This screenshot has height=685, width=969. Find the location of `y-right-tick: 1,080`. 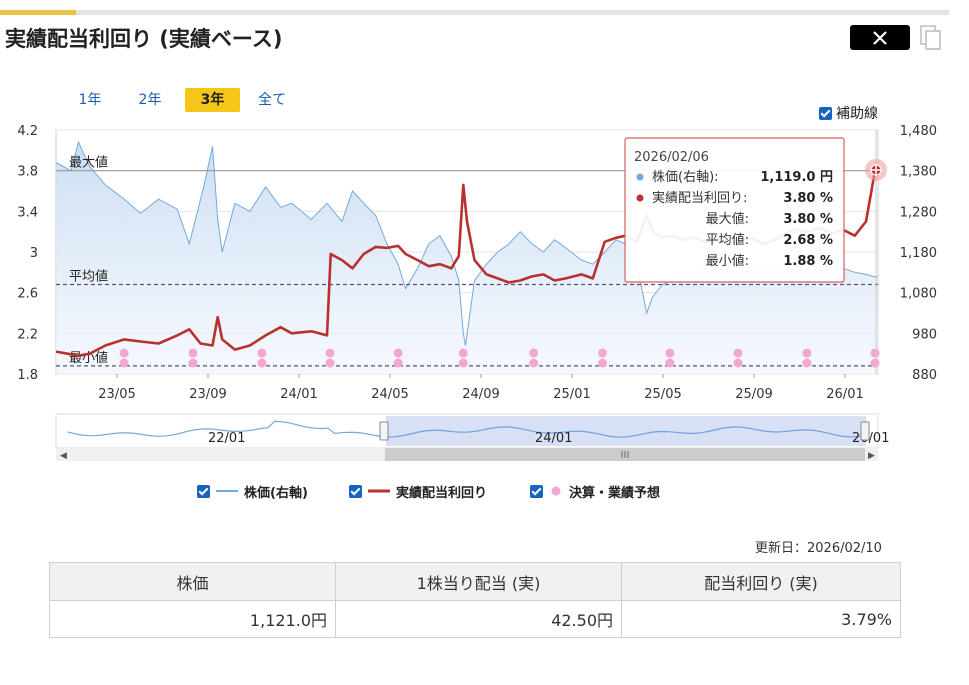

y-right-tick: 1,080 is located at coordinates (918, 294).